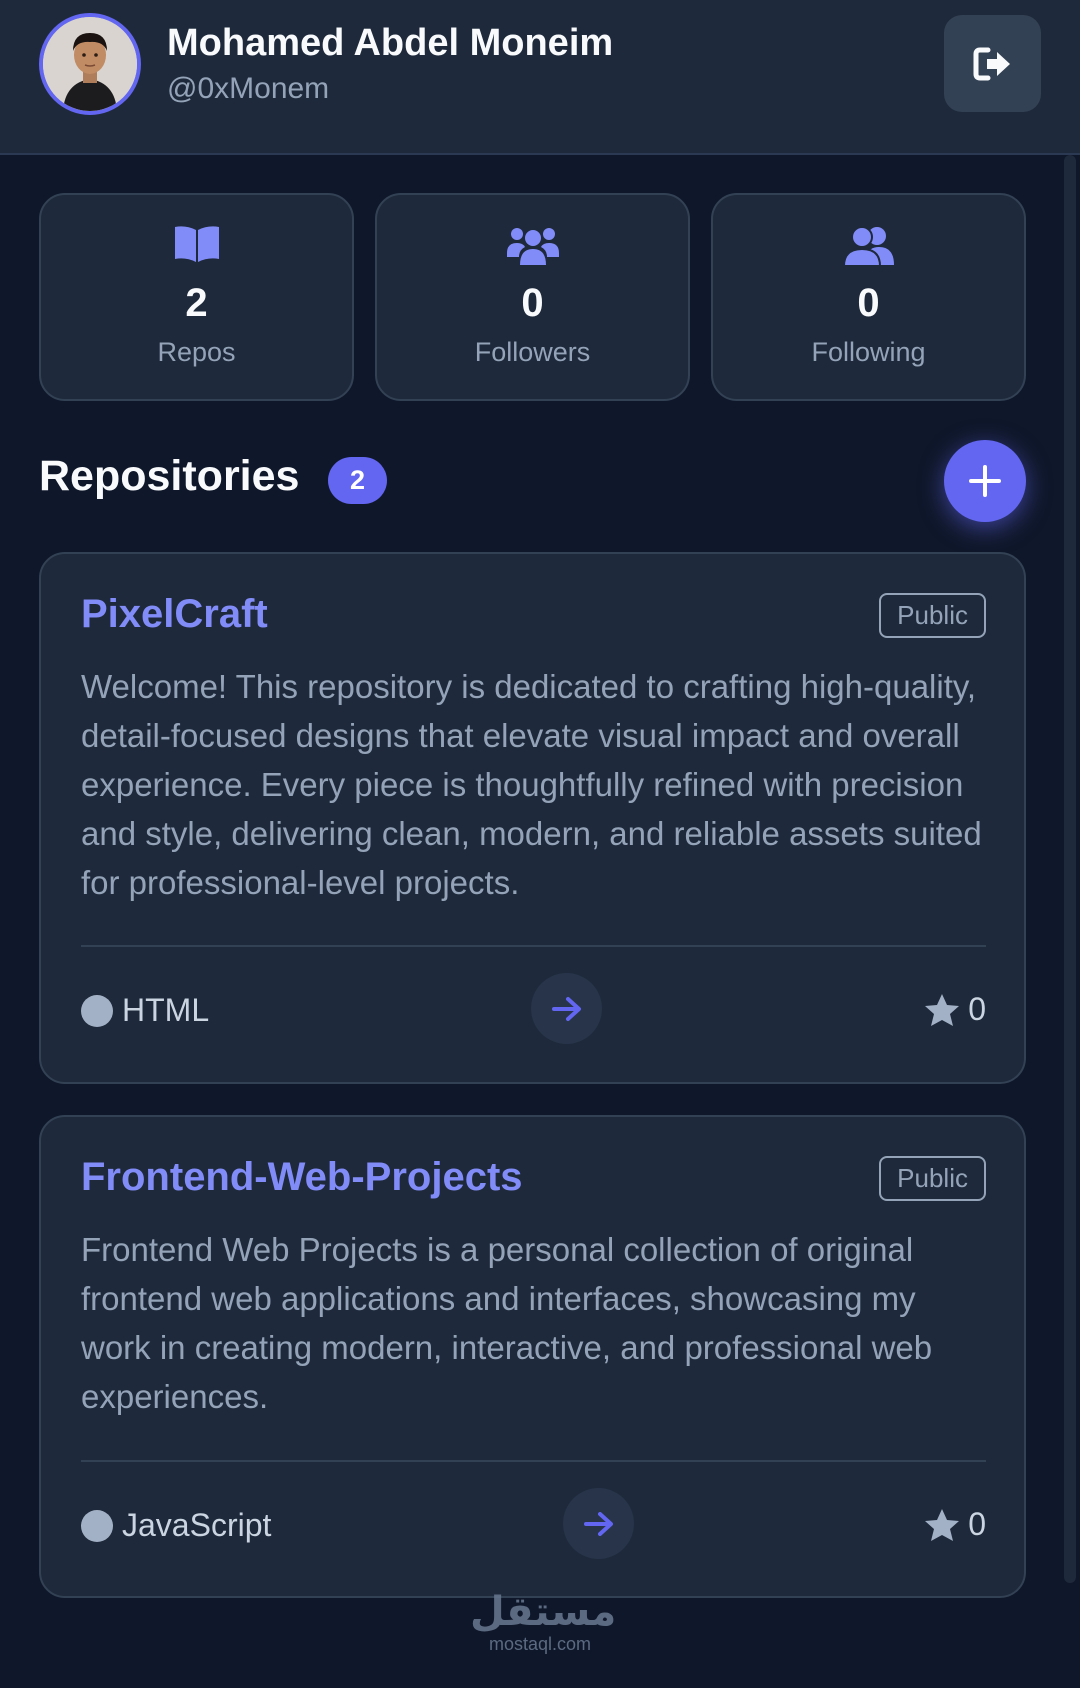 This screenshot has height=1688, width=1080. I want to click on plus-icon, so click(985, 481).